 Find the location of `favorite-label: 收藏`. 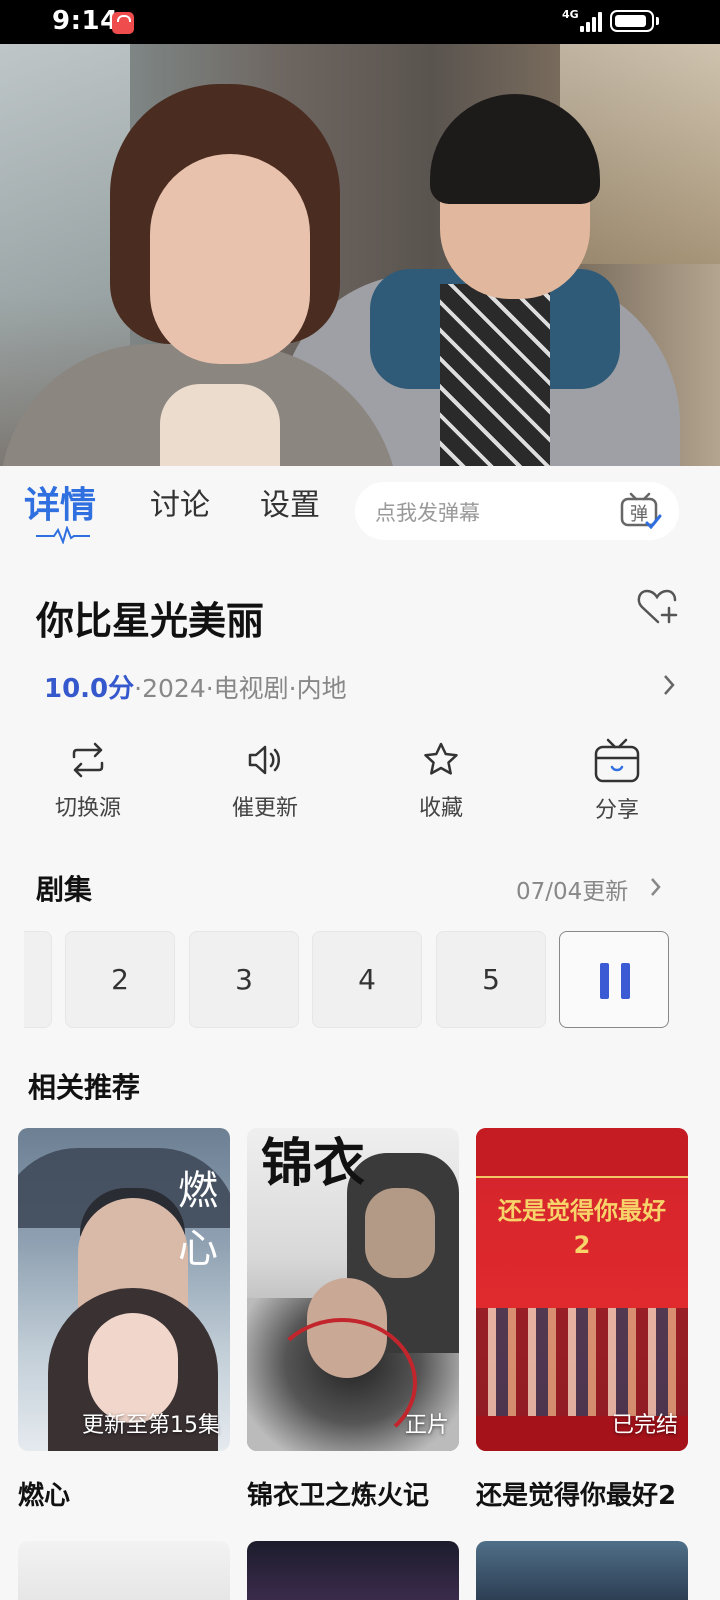

favorite-label: 收藏 is located at coordinates (440, 808).